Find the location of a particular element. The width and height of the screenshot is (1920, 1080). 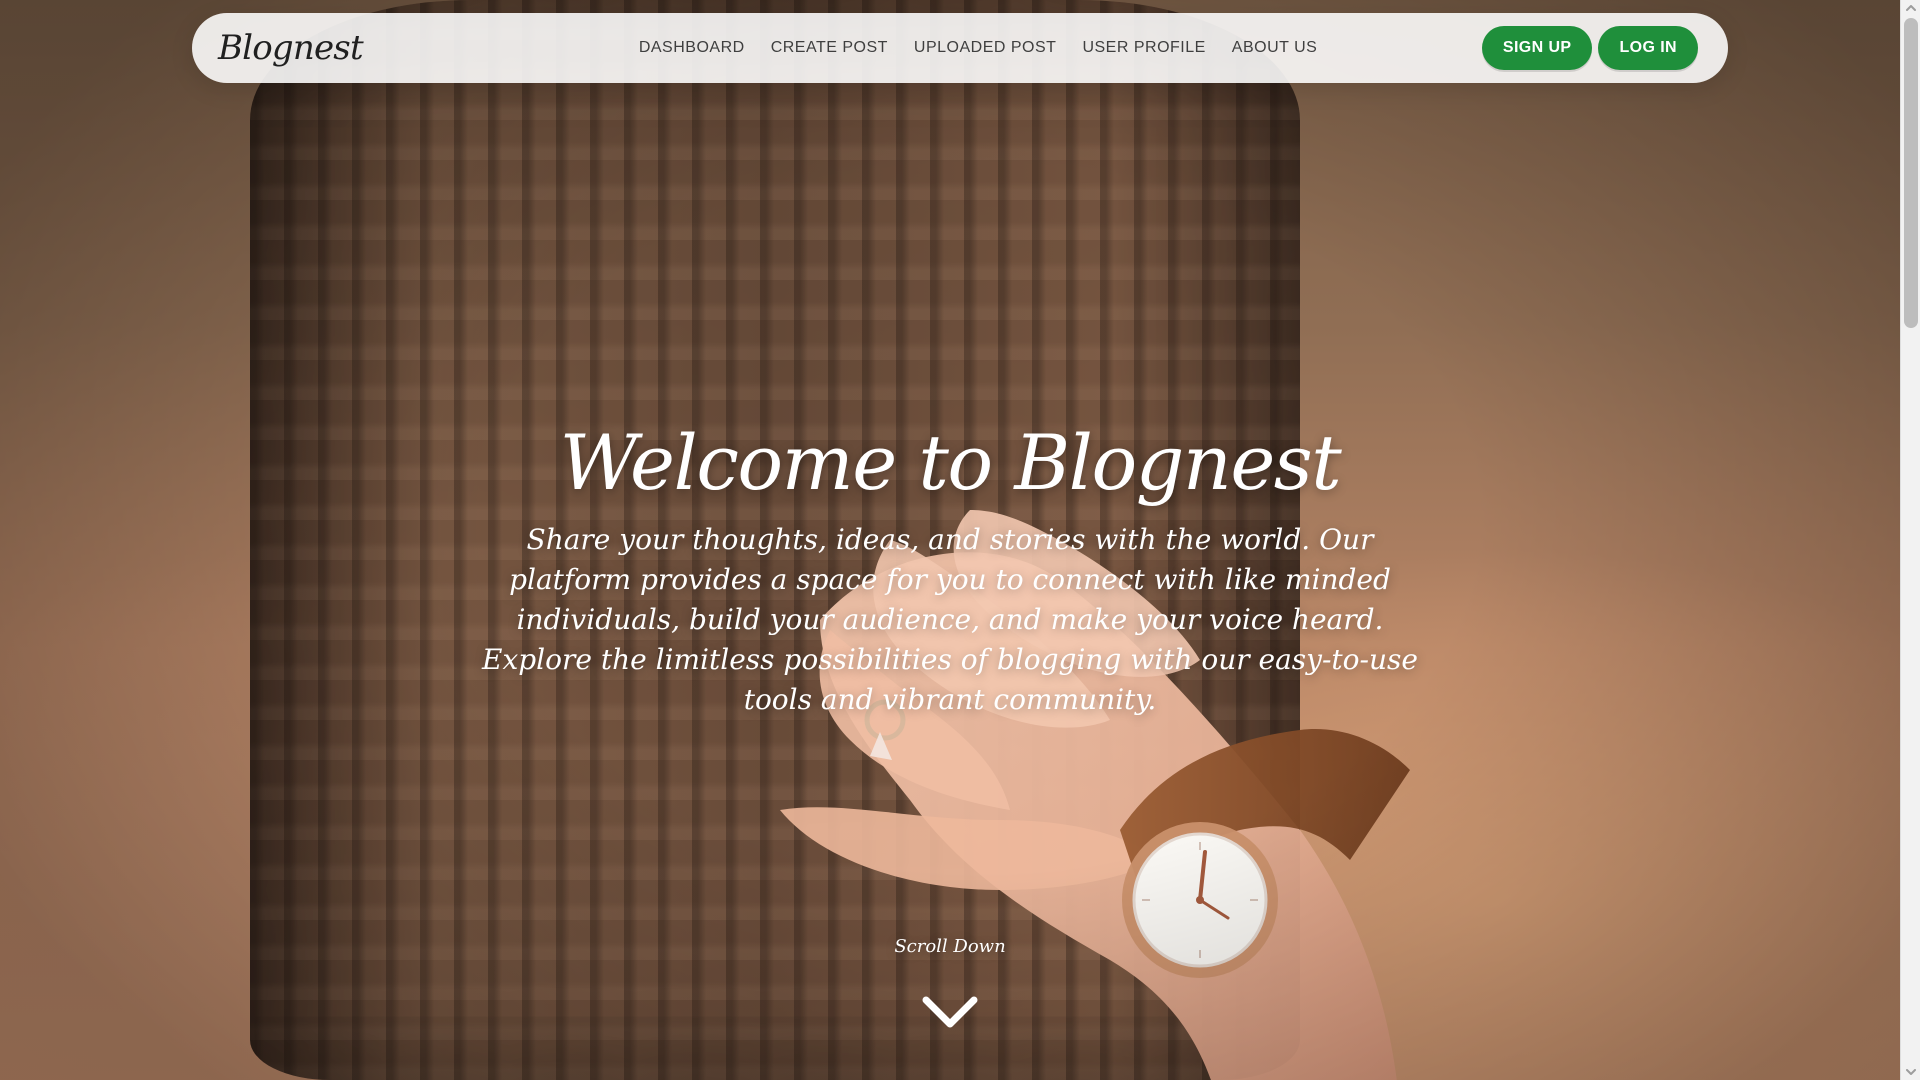

nav-link-uploaded-post: UPLOADED POST is located at coordinates (985, 48).